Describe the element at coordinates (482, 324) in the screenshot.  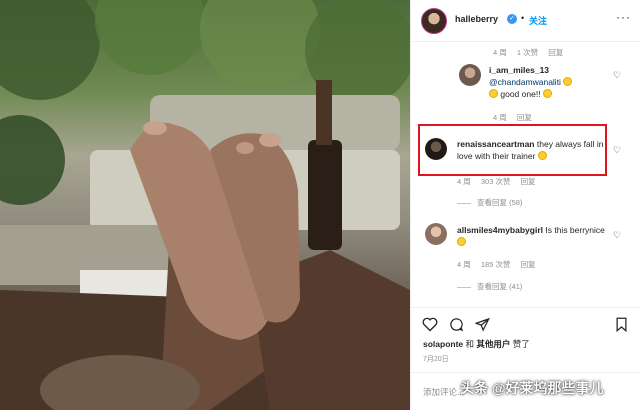
I see `share-icon` at that location.